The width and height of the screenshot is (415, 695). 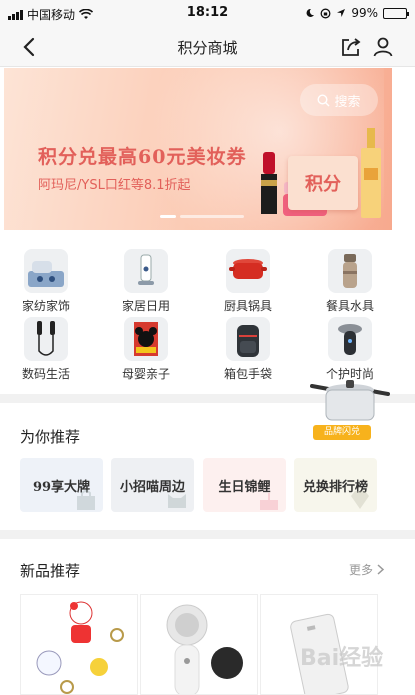 I want to click on recommend-card: 兑换排行榜, so click(x=335, y=485).